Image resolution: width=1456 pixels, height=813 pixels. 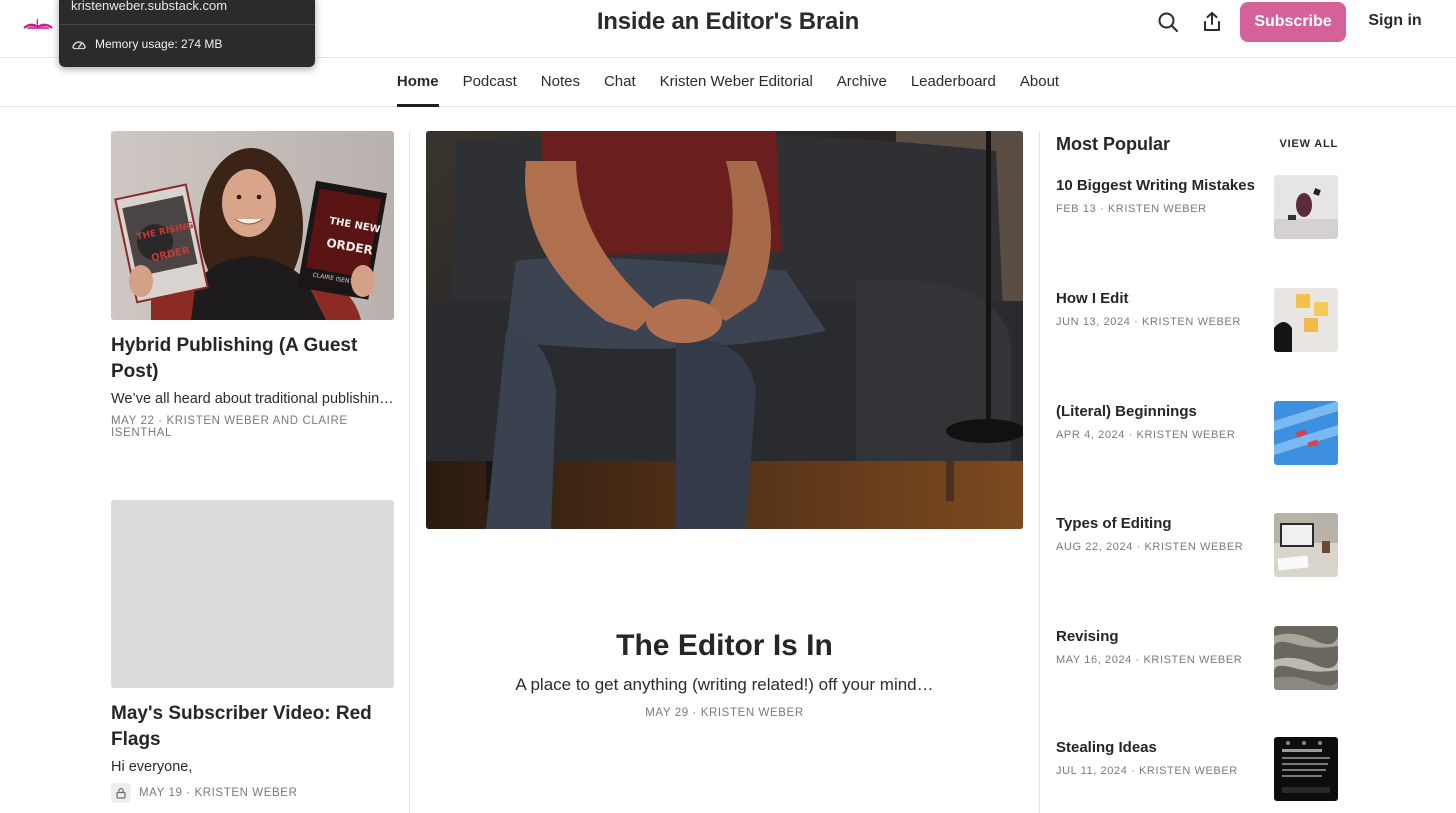 What do you see at coordinates (409, 472) in the screenshot?
I see `column-divider-left` at bounding box center [409, 472].